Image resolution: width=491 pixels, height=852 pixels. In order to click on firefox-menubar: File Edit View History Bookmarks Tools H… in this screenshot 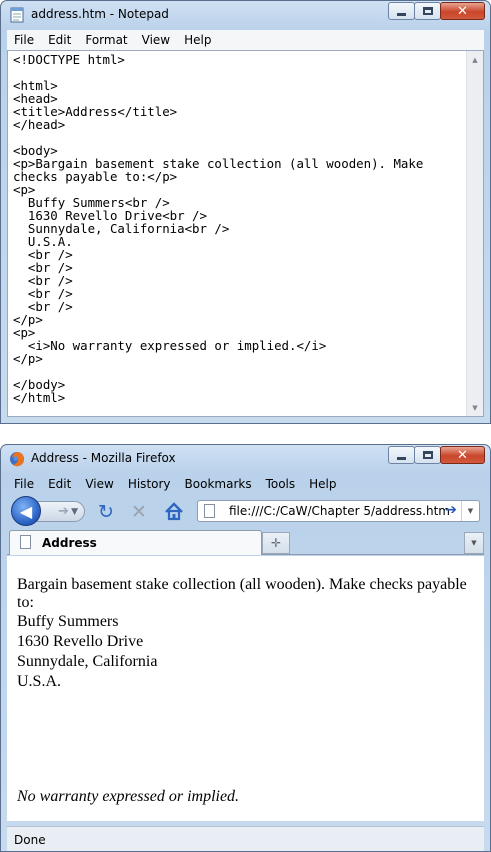, I will do `click(245, 484)`.